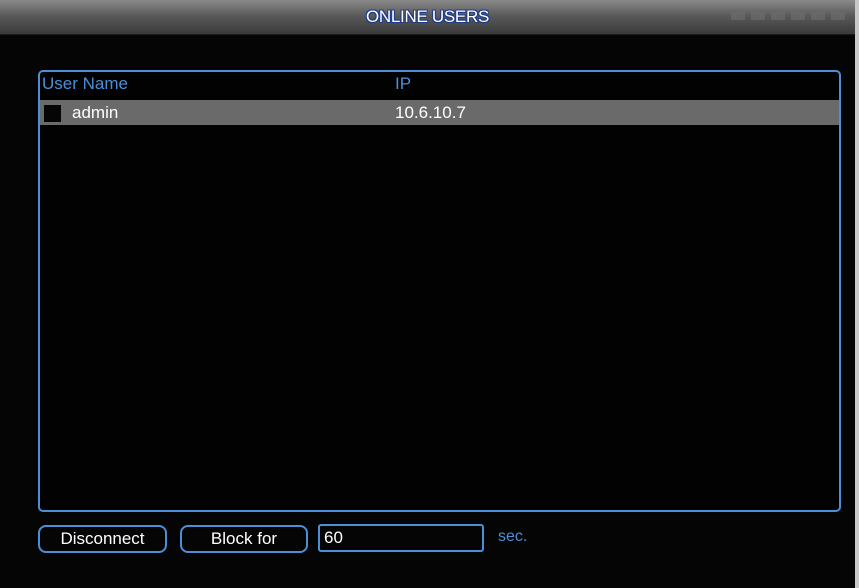  I want to click on row-ip-address: 10.6.10.7, so click(430, 112).